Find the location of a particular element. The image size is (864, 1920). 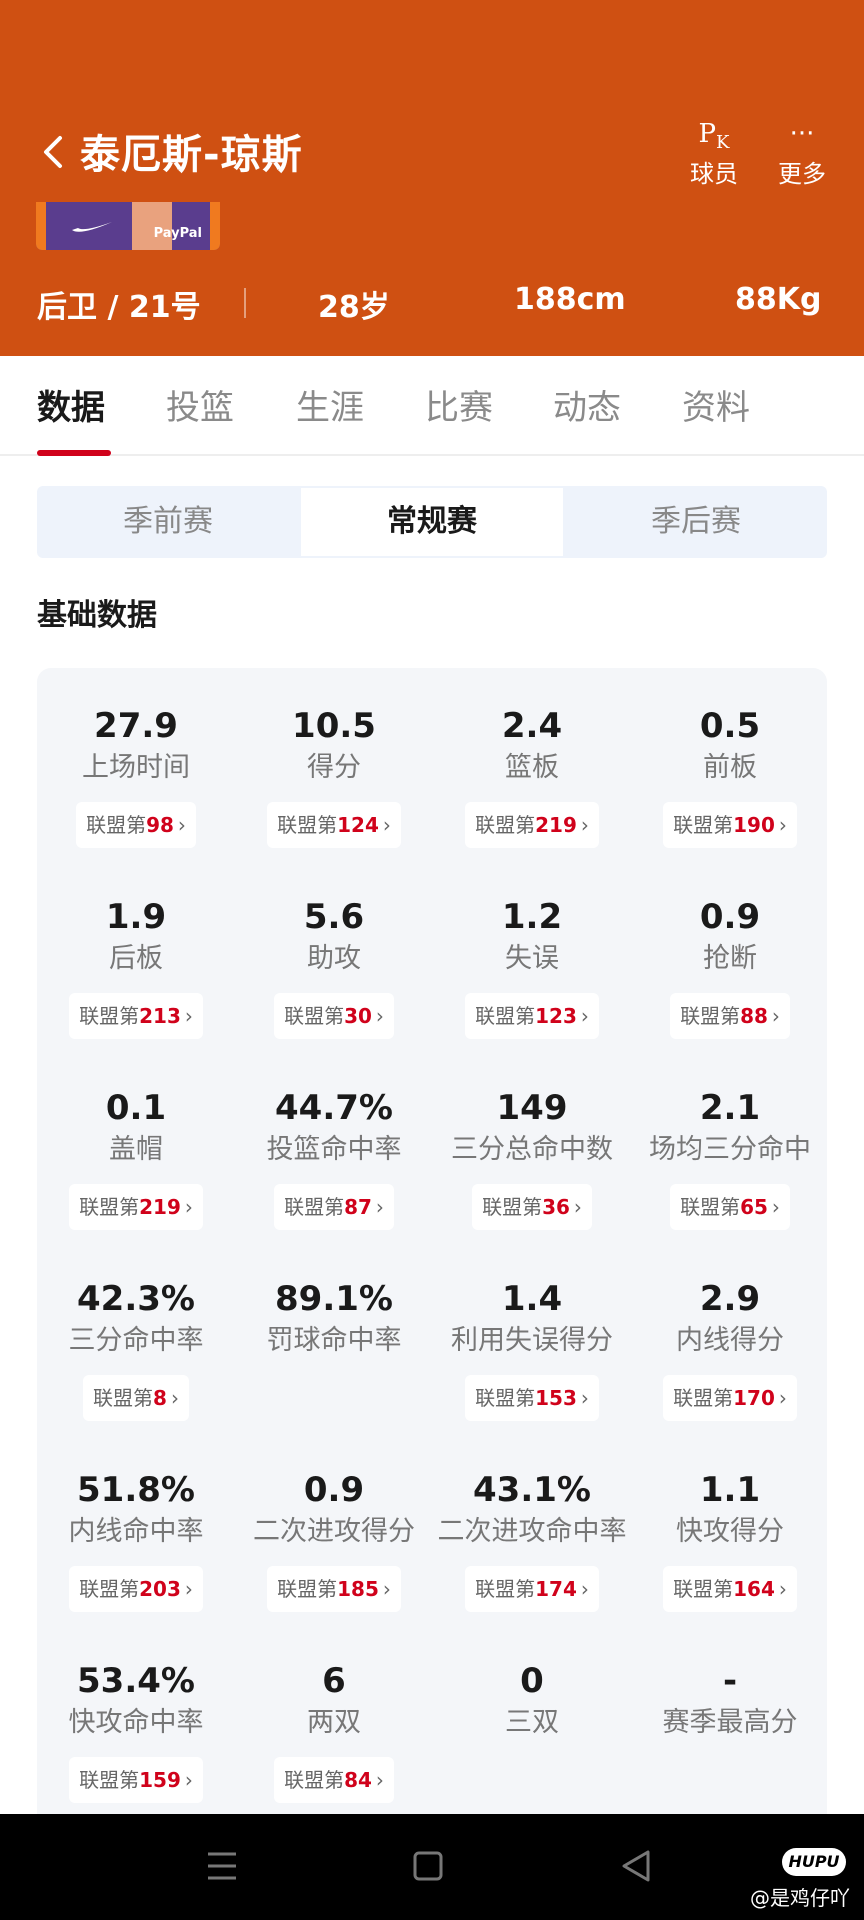

season-regular: 常规赛 is located at coordinates (432, 522).